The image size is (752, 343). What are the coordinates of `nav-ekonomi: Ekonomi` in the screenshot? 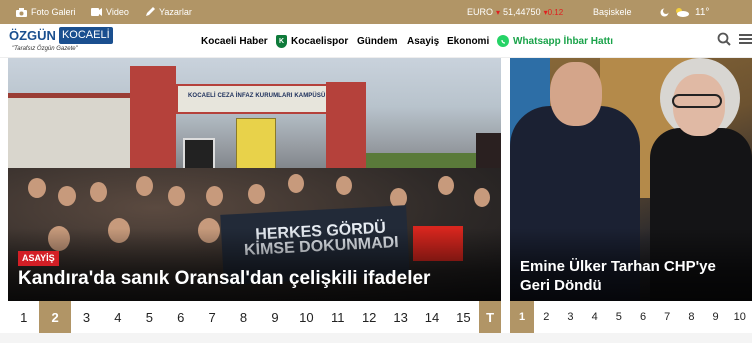 It's located at (468, 41).